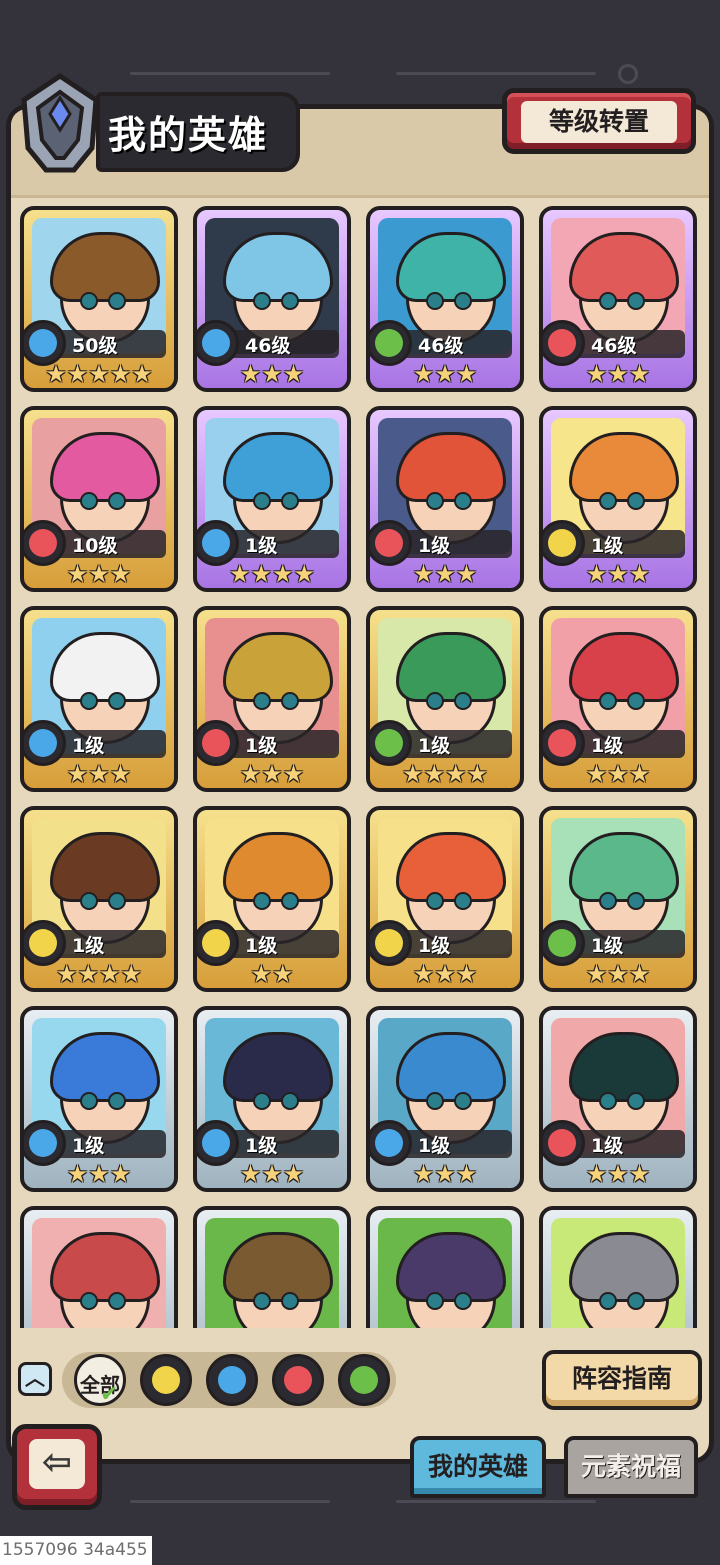  I want to click on check-icon: ✔, so click(109, 1394).